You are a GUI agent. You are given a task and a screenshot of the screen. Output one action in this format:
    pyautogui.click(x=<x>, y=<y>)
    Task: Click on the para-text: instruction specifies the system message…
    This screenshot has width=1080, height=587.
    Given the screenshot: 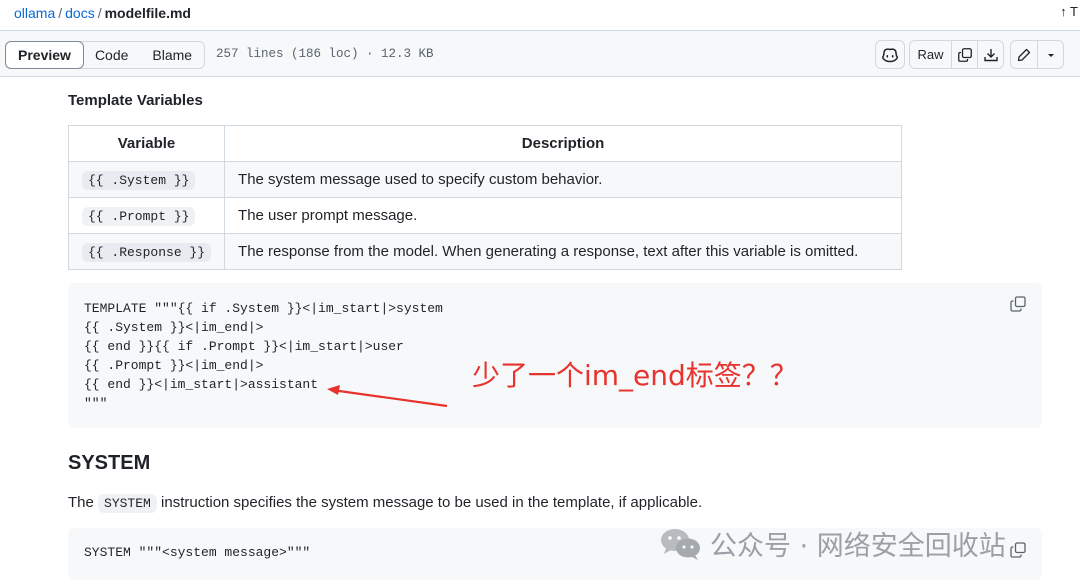 What is the action you would take?
    pyautogui.click(x=432, y=502)
    